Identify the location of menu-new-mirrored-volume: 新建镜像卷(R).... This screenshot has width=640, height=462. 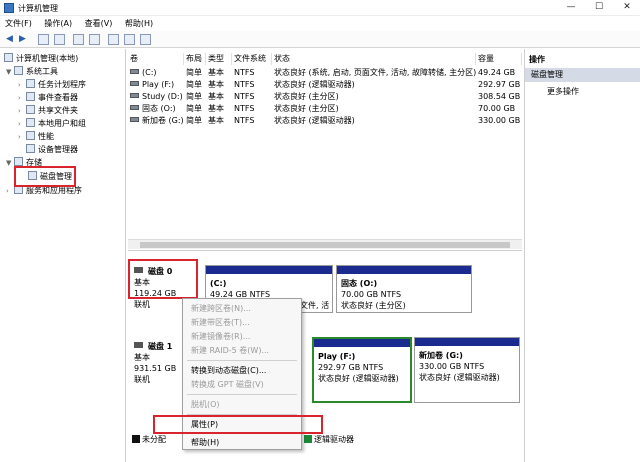
(221, 336).